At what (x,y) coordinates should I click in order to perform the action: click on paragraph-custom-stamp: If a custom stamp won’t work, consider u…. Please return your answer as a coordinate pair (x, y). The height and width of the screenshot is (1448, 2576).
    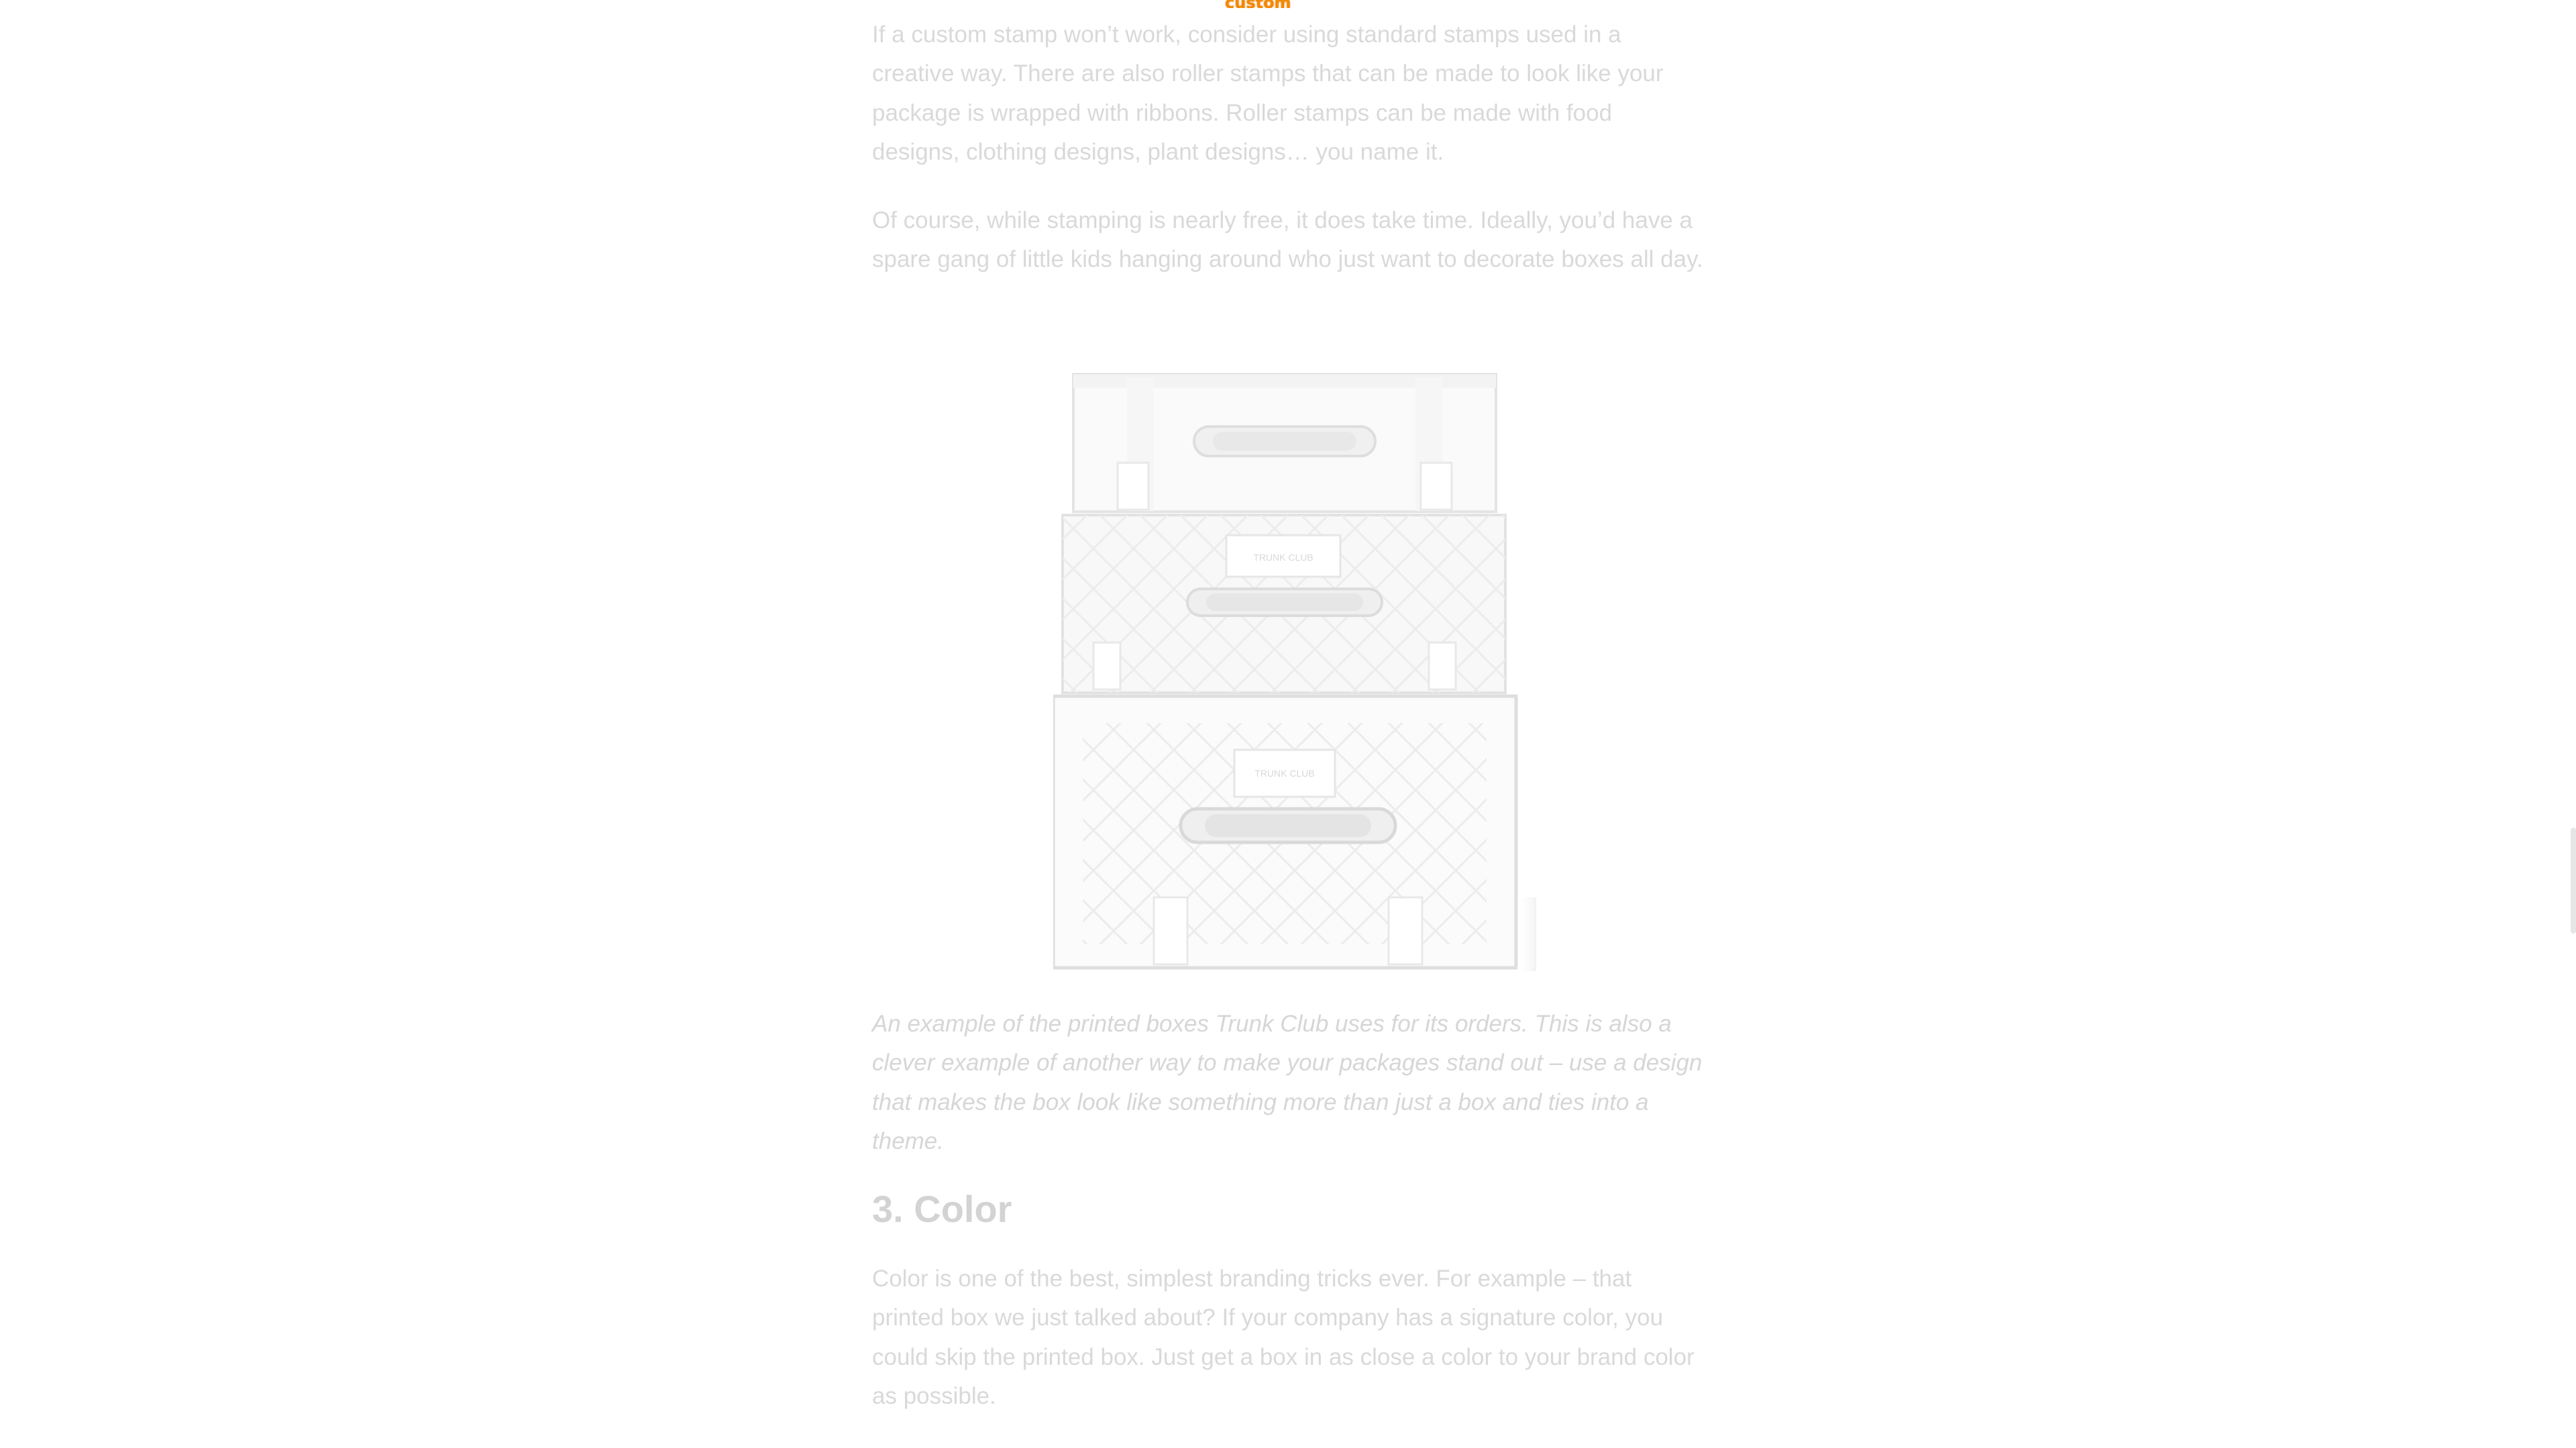
    Looking at the image, I should click on (1268, 94).